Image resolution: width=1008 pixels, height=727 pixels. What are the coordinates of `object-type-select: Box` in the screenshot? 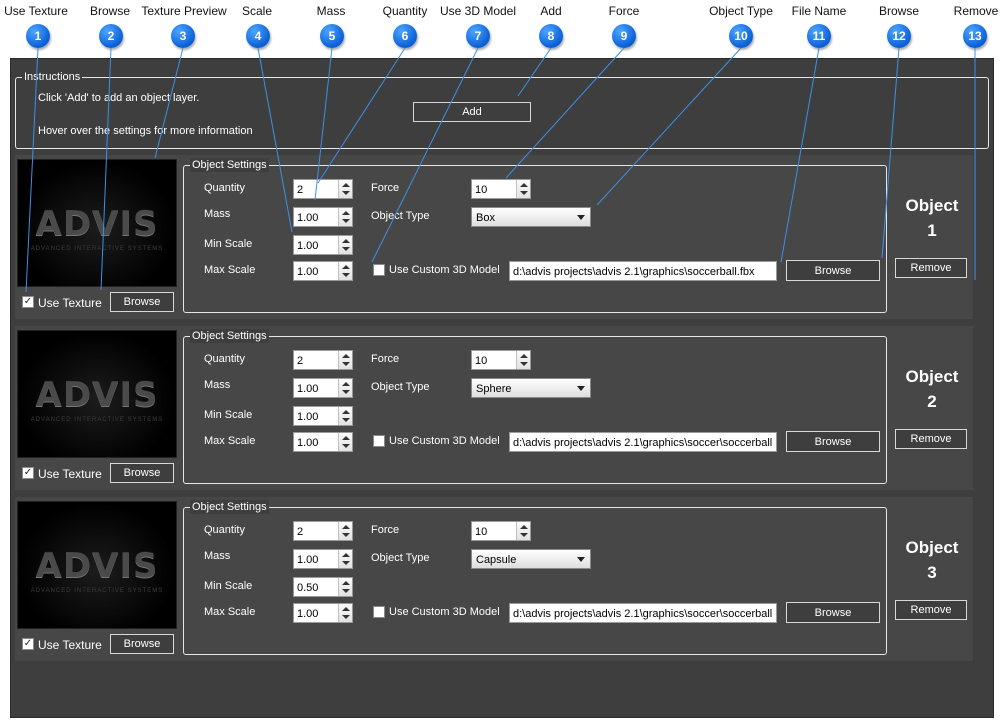 It's located at (531, 217).